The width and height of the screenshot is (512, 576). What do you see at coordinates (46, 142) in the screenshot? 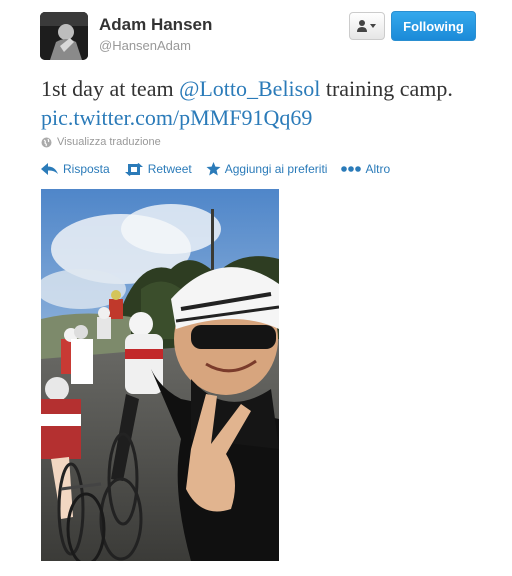
I see `globe-icon` at bounding box center [46, 142].